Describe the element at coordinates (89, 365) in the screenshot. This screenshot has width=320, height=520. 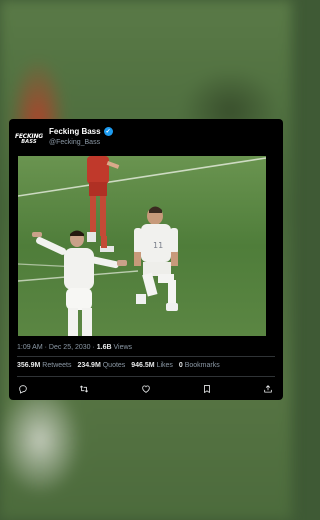
I see `quotes-count: 234.9M` at that location.